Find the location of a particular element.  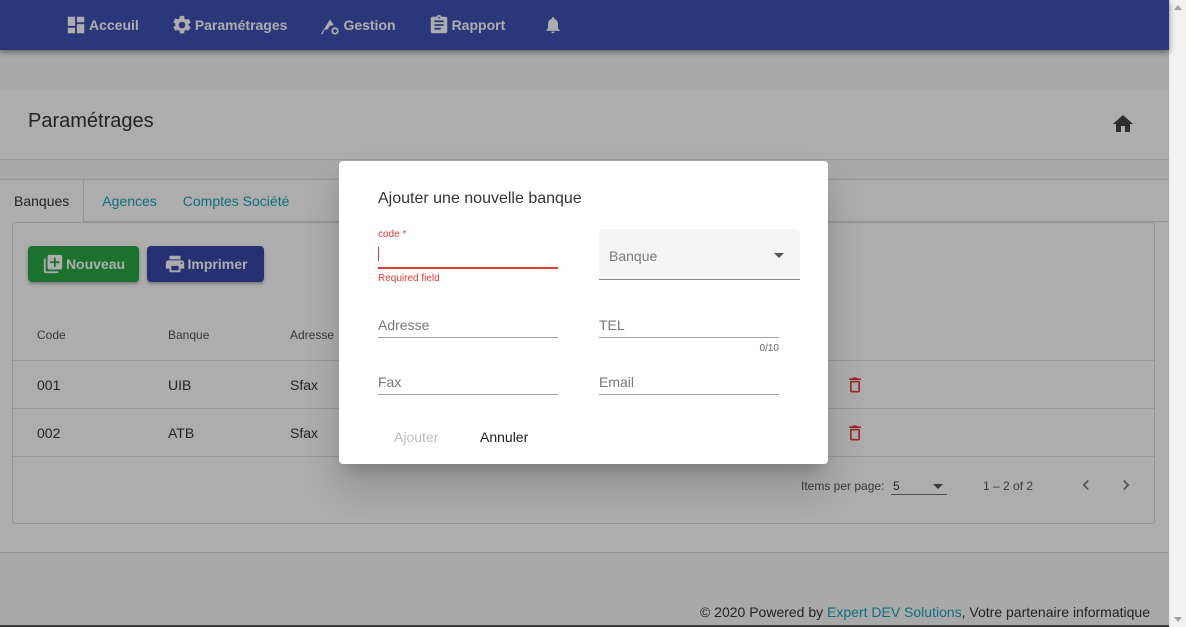

scroll-up-icon is located at coordinates (1178, 7).